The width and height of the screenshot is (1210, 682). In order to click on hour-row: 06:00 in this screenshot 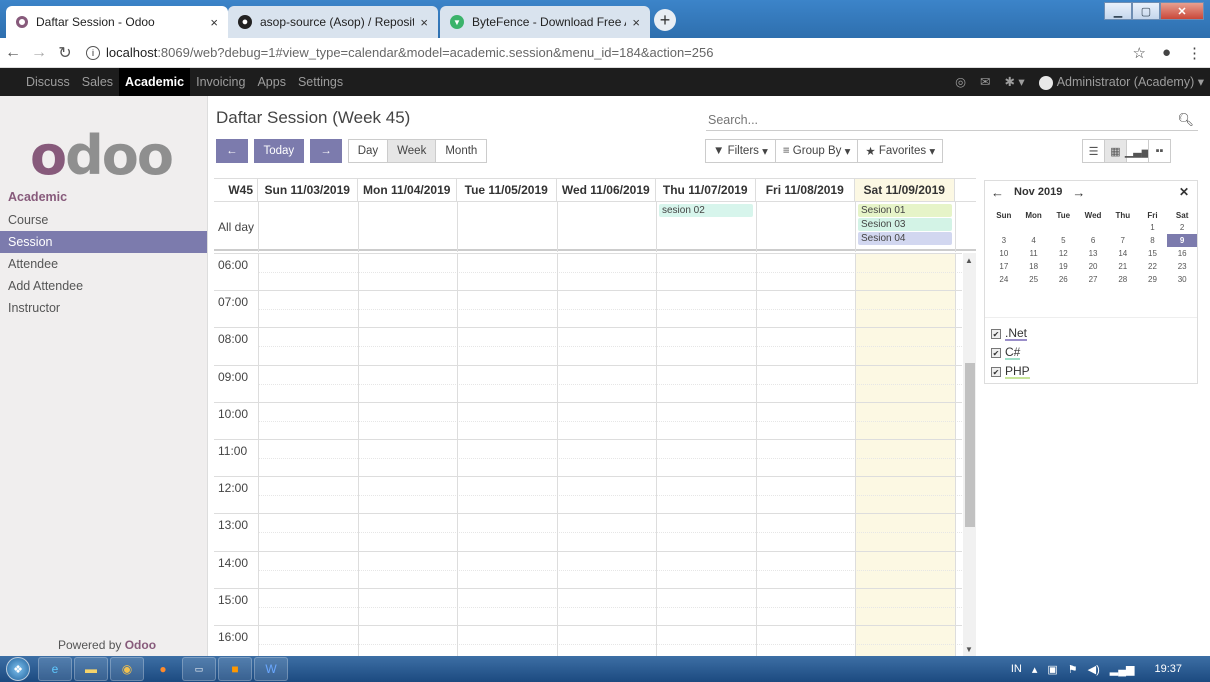, I will do `click(588, 271)`.